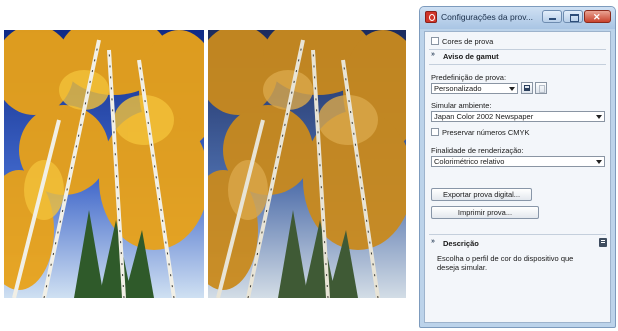 This screenshot has width=618, height=331. Describe the element at coordinates (518, 161) in the screenshot. I see `rendering-intent-dropdown: Colorimétrico relativo` at that location.